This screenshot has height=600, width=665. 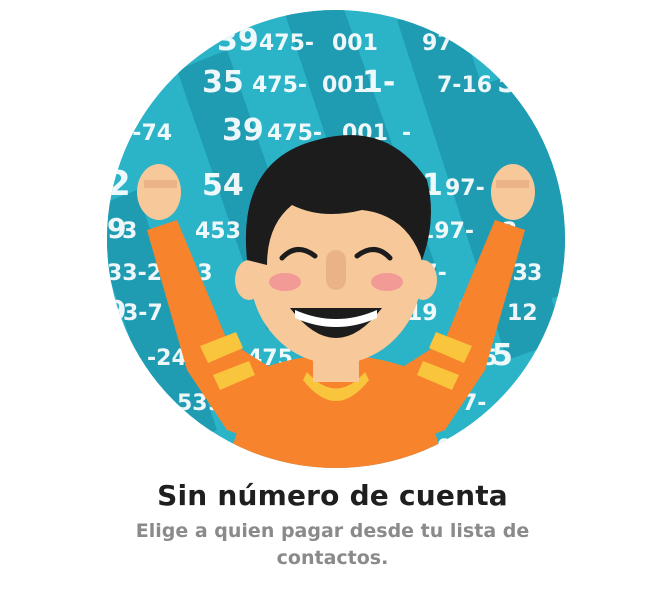 What do you see at coordinates (119, 184) in the screenshot?
I see `svg-text: 2` at bounding box center [119, 184].